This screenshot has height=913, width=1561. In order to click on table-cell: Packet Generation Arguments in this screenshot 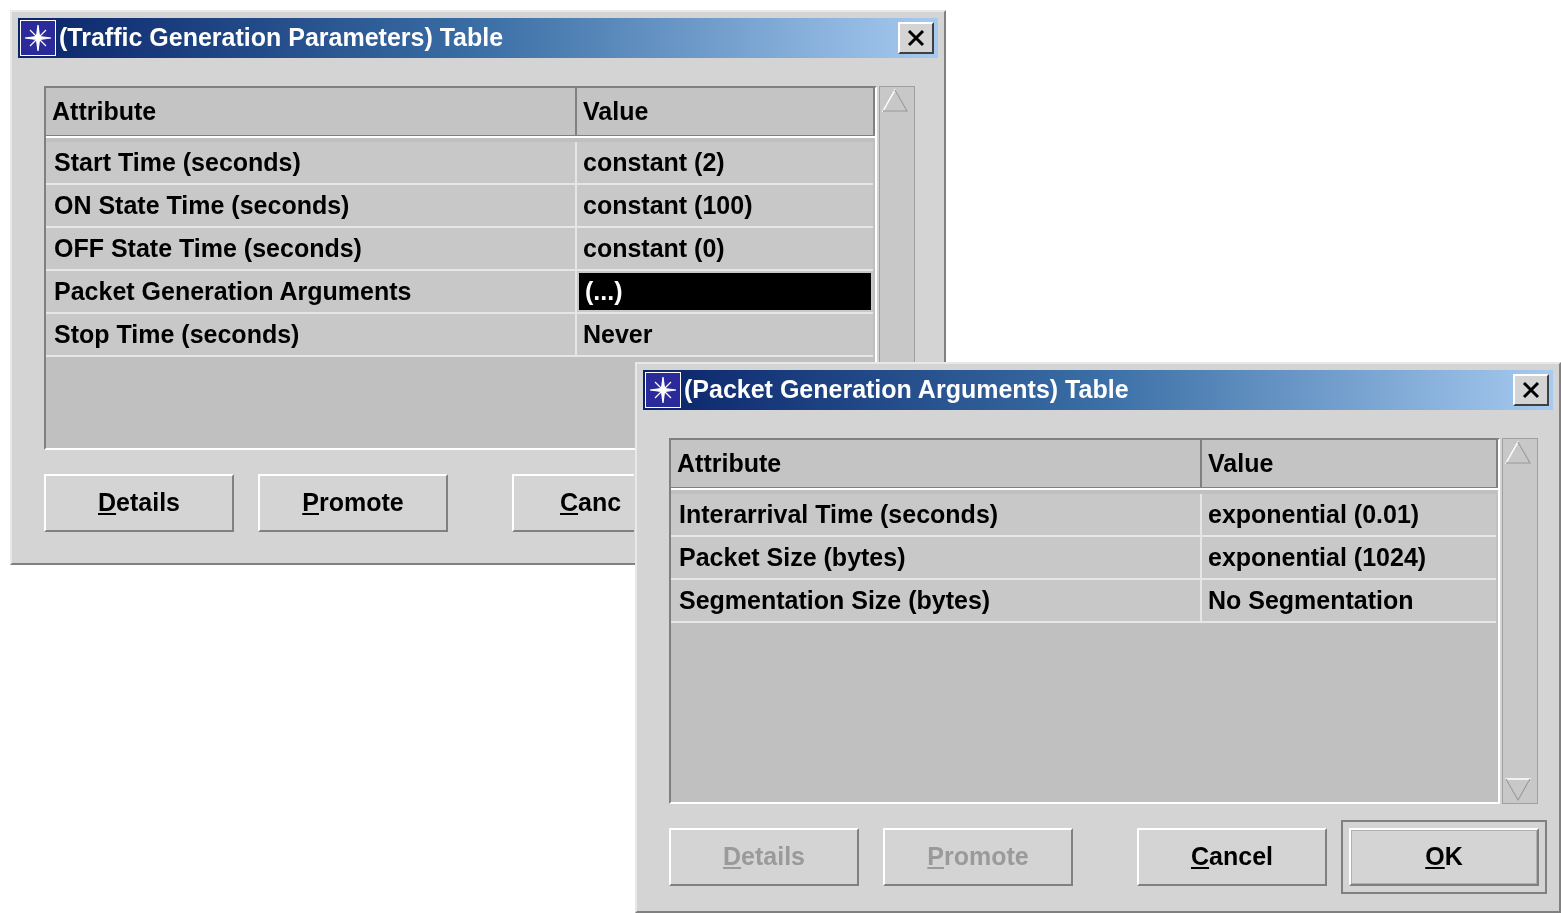, I will do `click(311, 291)`.